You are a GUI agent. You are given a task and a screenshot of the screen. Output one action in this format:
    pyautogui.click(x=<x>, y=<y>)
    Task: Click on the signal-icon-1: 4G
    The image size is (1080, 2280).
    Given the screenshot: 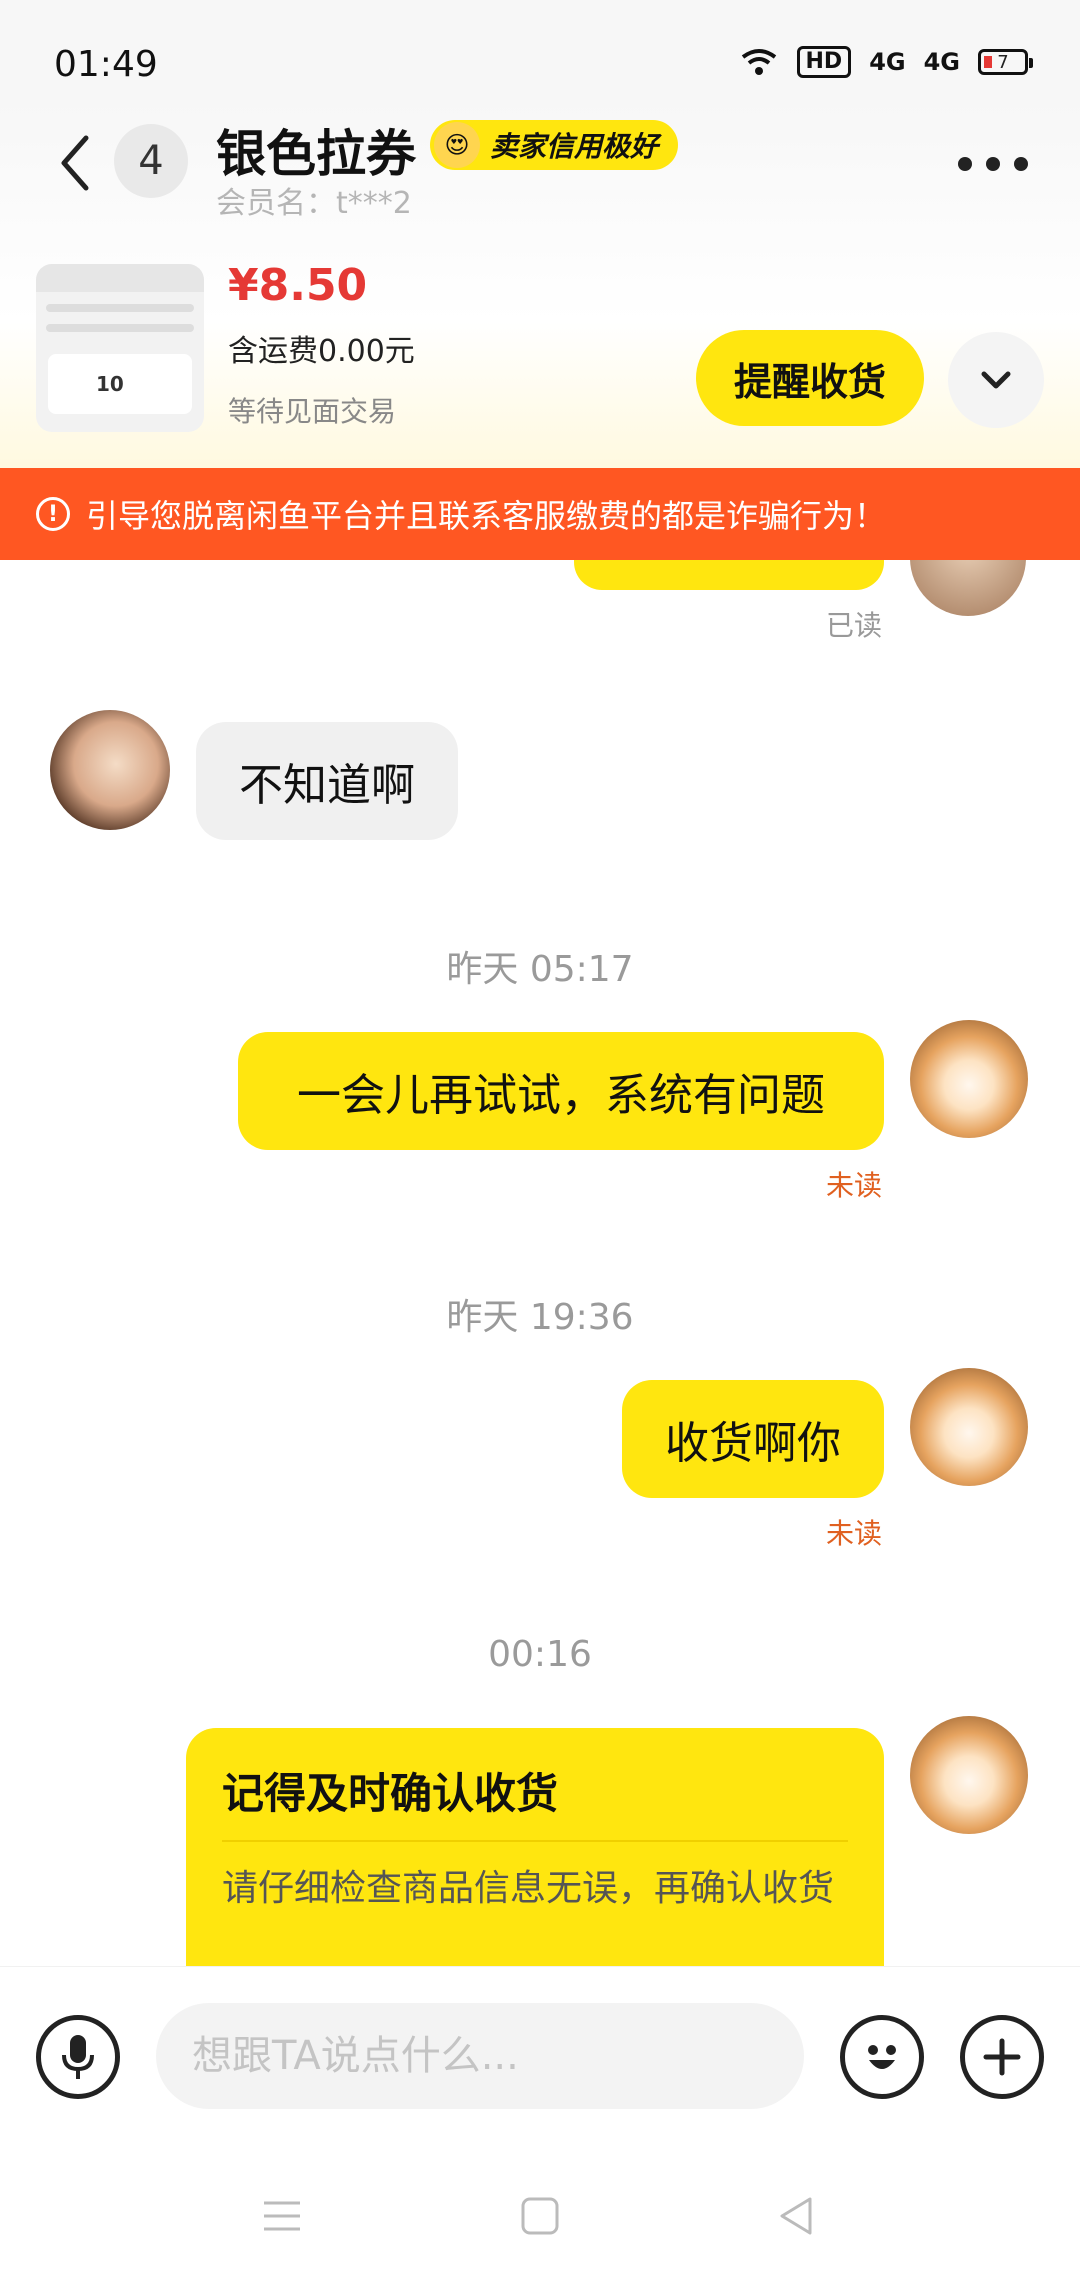 What is the action you would take?
    pyautogui.click(x=887, y=62)
    